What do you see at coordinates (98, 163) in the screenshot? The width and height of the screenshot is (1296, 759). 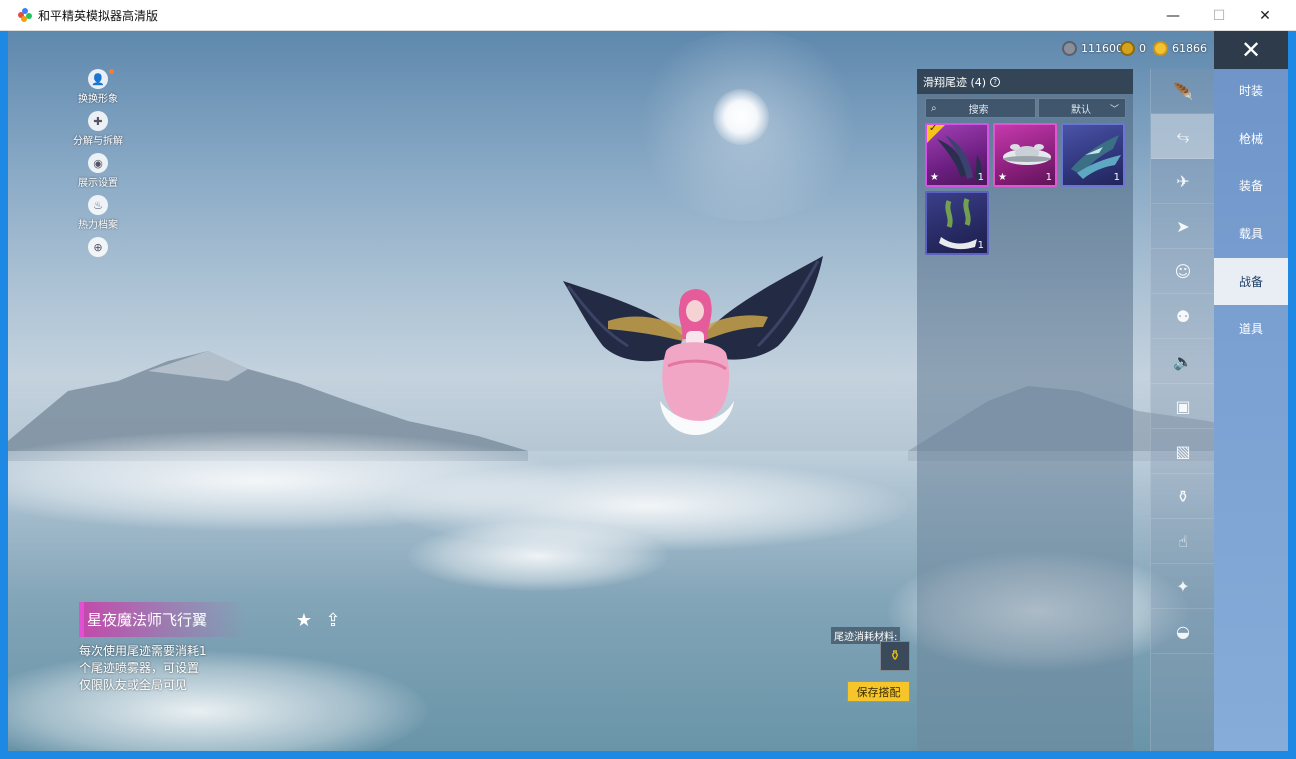 I see `eye-icon: ◉` at bounding box center [98, 163].